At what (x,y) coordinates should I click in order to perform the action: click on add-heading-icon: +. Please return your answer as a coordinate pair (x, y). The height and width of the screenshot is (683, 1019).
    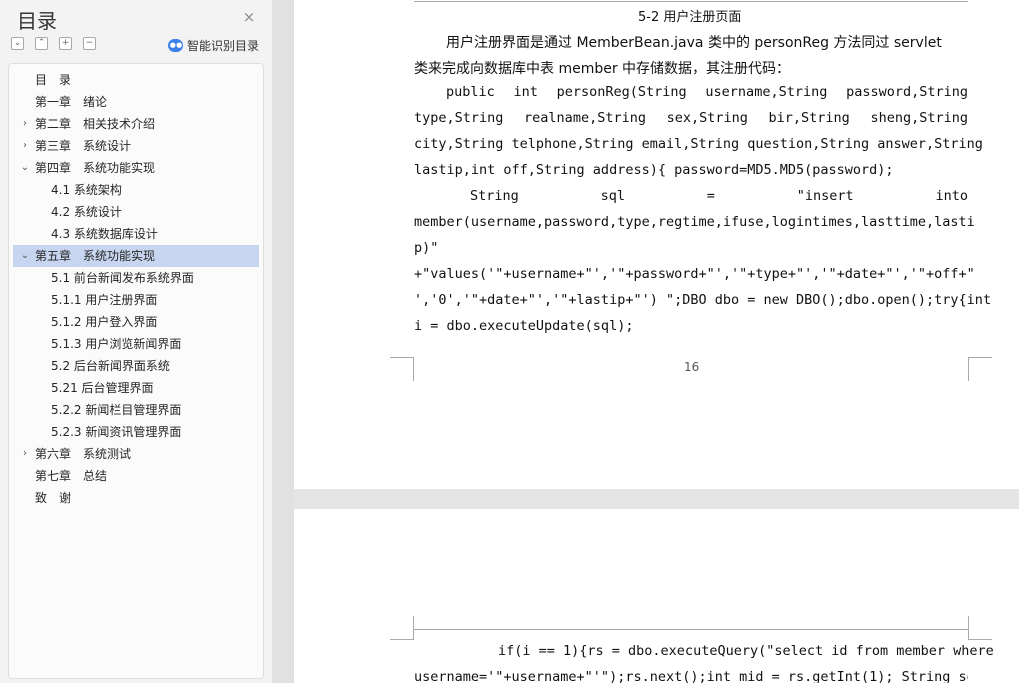
    Looking at the image, I should click on (65, 43).